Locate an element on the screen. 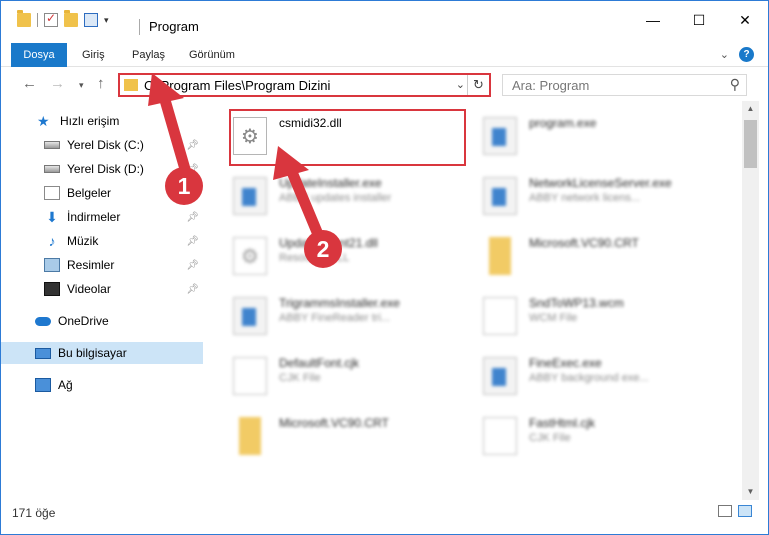 The height and width of the screenshot is (535, 769). search-placeholder: Ara: Program is located at coordinates (550, 85).